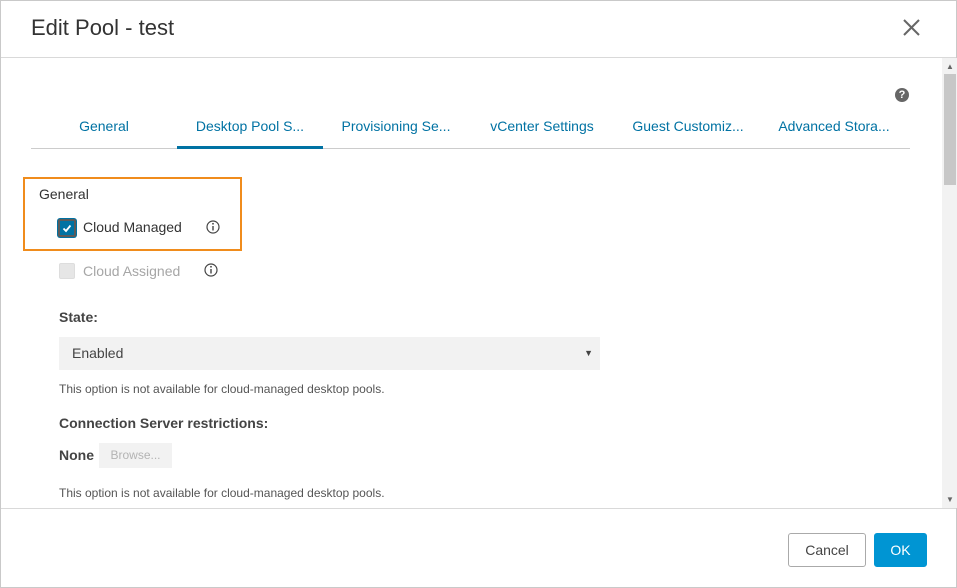 The width and height of the screenshot is (957, 588). Describe the element at coordinates (98, 353) in the screenshot. I see `state-select-value: Enabled` at that location.